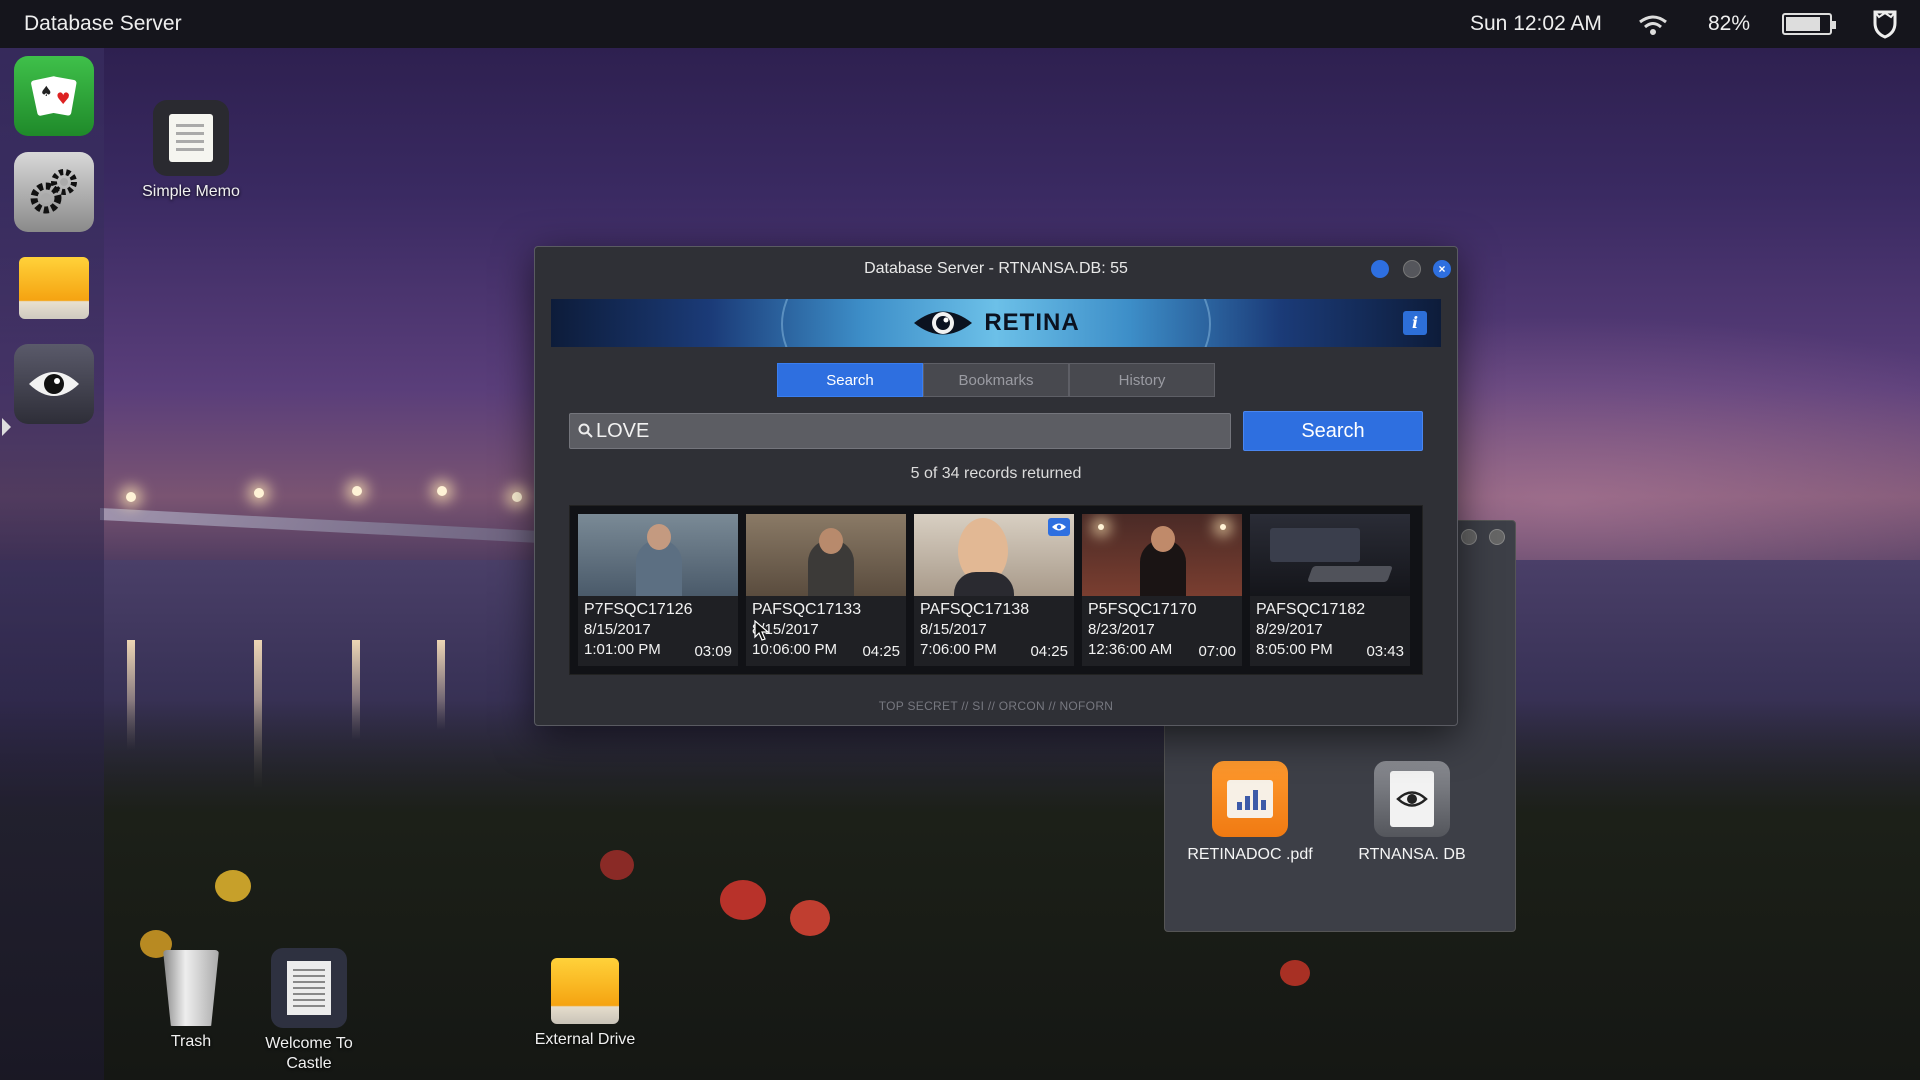  I want to click on result-card: P5FSQC17170 8/23/2017 12:36:00 AM 07:00, so click(1162, 590).